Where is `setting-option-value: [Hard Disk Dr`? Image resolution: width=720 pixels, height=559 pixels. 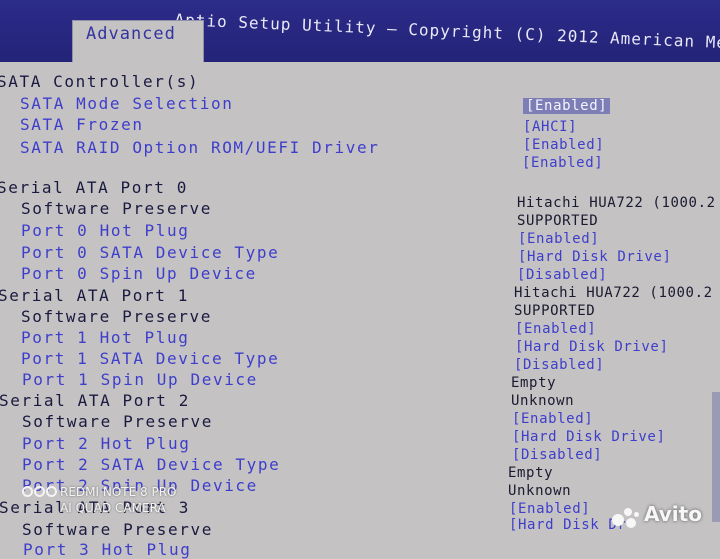 setting-option-value: [Hard Disk Dr is located at coordinates (567, 525).